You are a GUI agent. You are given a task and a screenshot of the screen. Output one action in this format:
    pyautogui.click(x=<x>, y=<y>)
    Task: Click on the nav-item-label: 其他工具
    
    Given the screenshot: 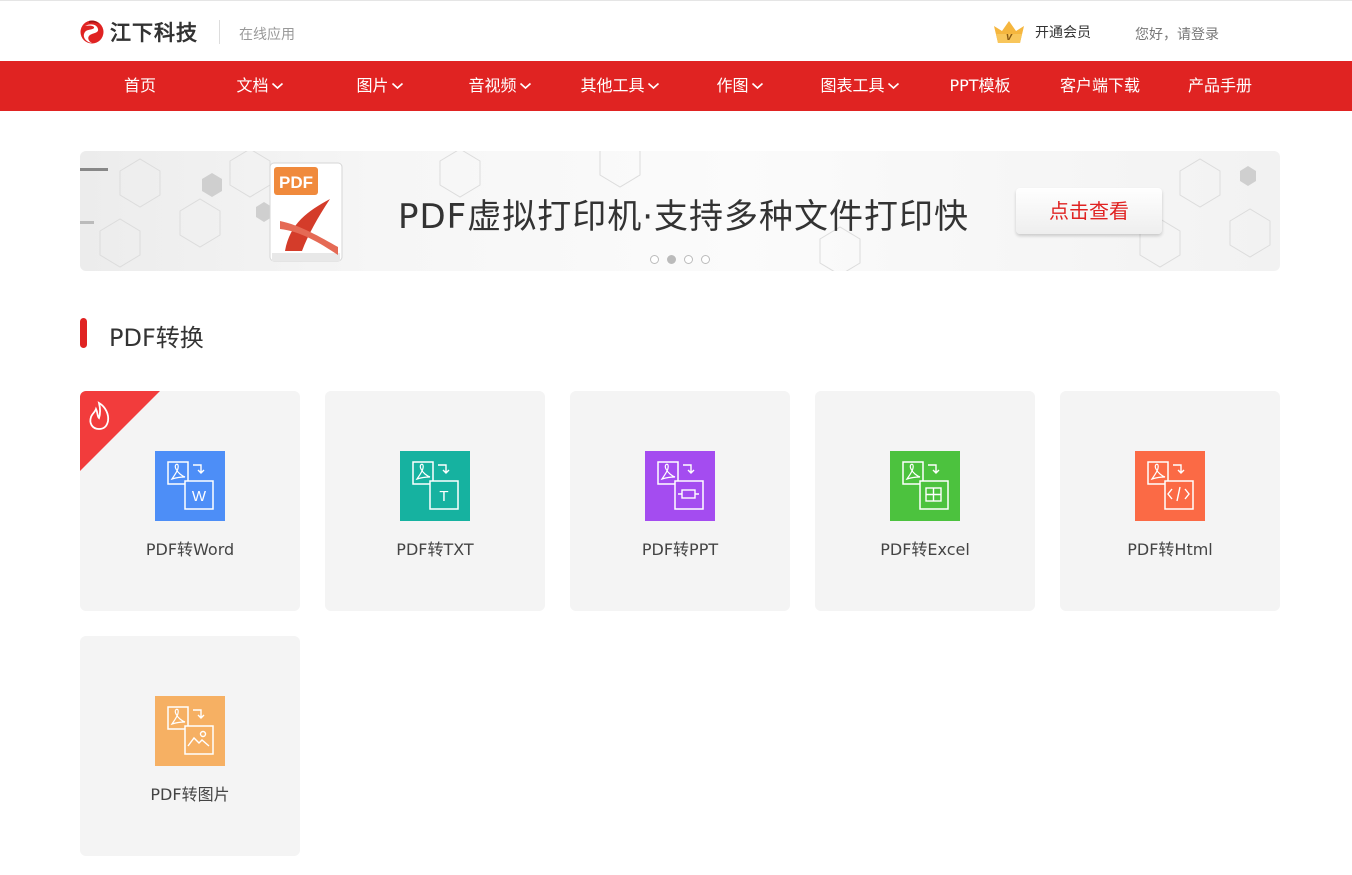 What is the action you would take?
    pyautogui.click(x=612, y=85)
    